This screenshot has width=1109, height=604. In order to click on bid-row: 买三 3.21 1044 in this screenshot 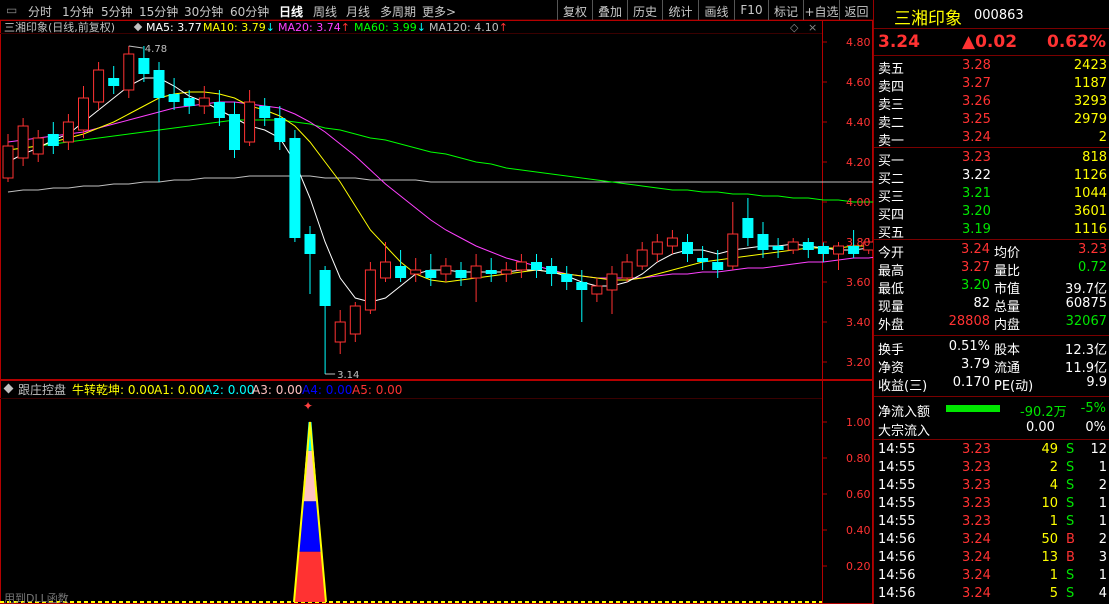, I will do `click(991, 195)`.